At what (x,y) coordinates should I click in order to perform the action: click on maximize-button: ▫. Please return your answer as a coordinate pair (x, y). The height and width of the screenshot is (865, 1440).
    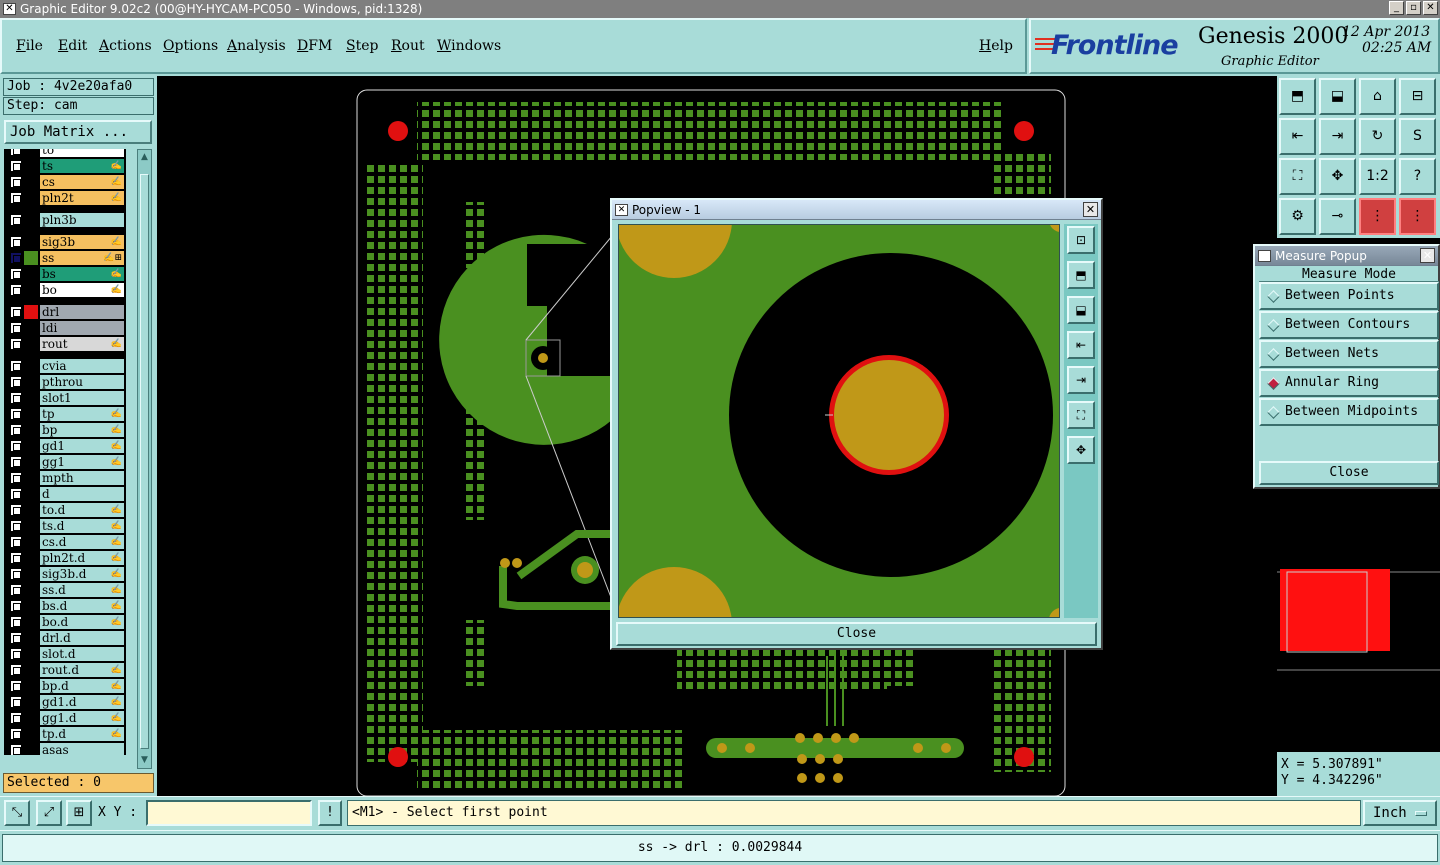
    Looking at the image, I should click on (1413, 8).